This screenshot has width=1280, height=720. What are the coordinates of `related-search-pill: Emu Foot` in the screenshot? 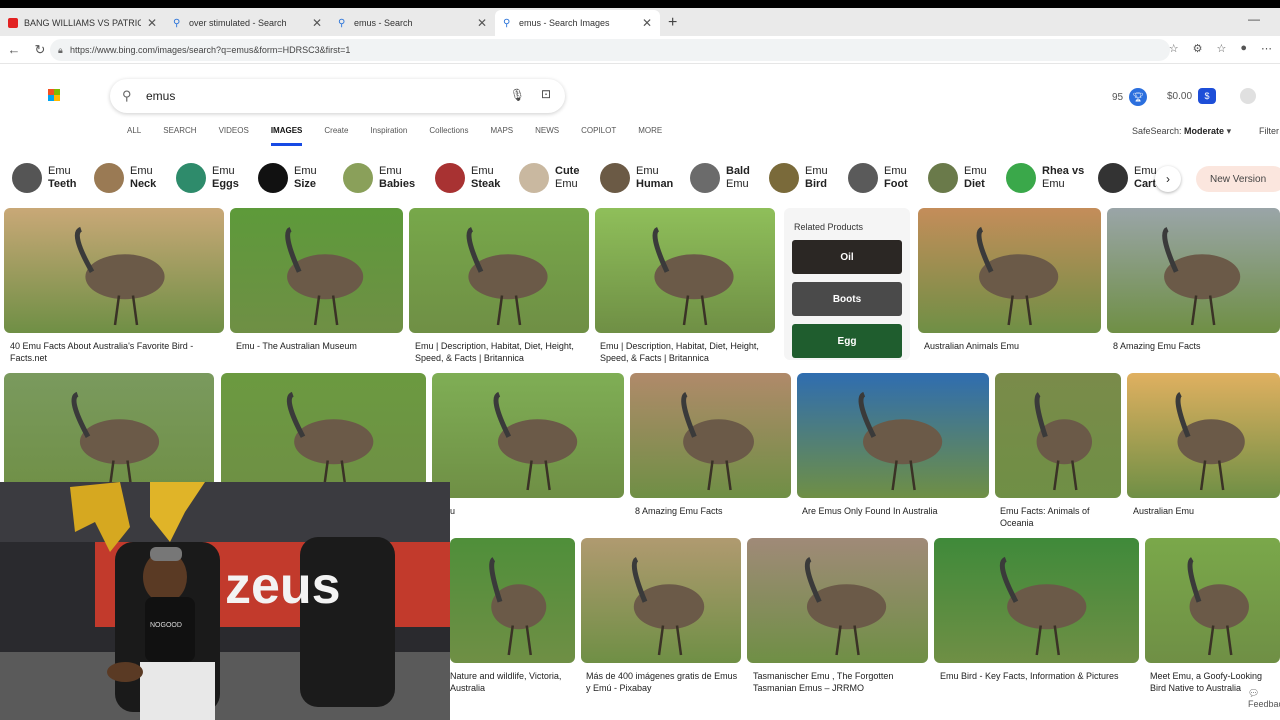 It's located at (876, 178).